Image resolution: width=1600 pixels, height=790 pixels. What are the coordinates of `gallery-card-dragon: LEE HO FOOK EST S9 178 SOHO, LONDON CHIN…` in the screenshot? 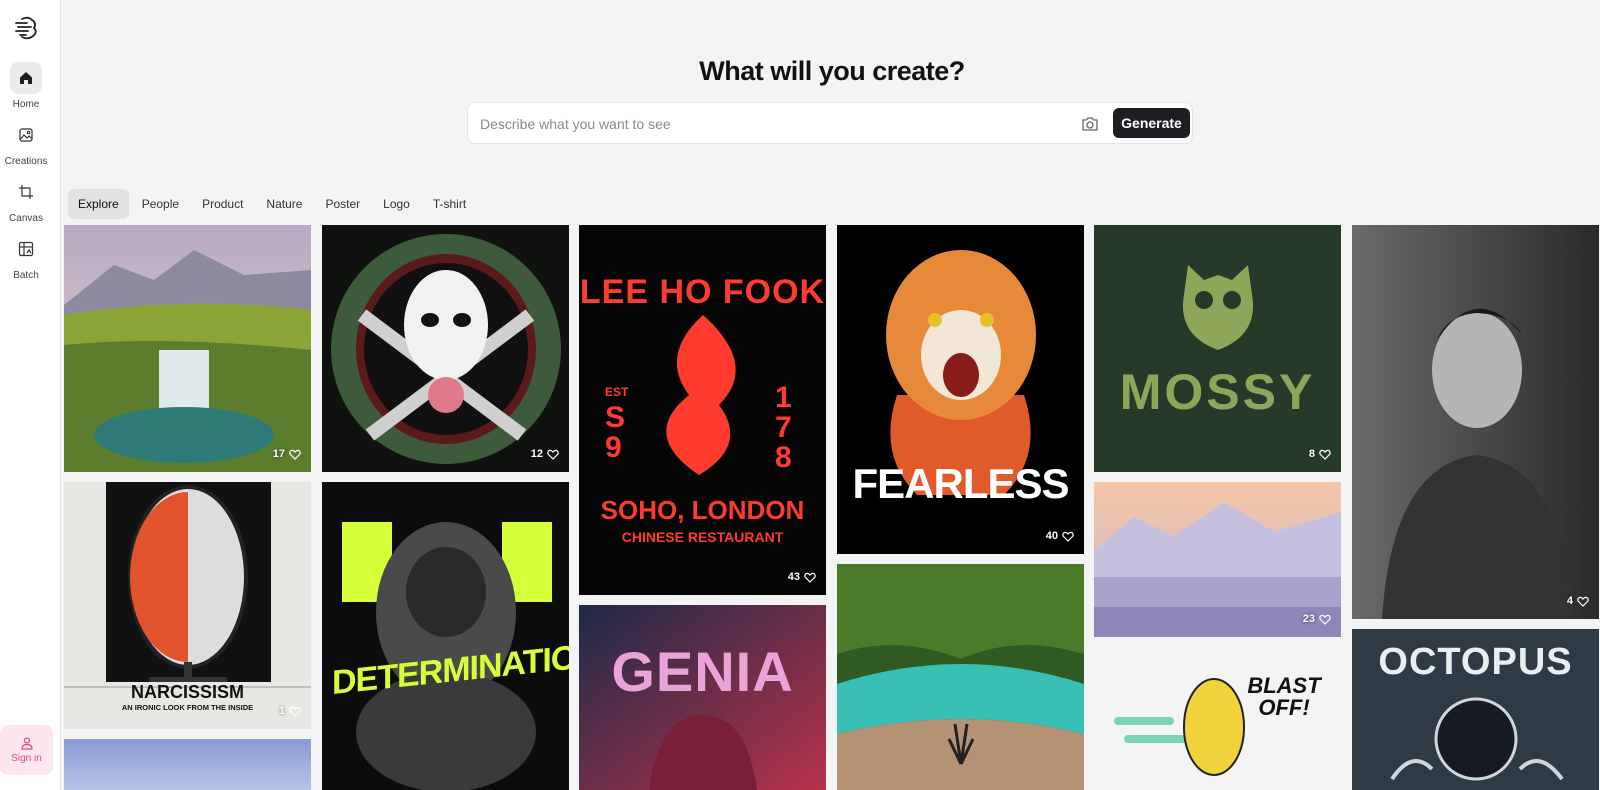 It's located at (702, 410).